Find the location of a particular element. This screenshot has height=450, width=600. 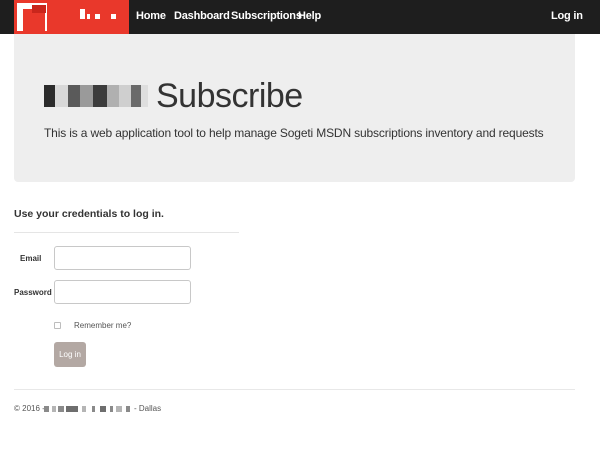

top-navbar: Home Dashboard Subscriptions Help Log in is located at coordinates (300, 17).